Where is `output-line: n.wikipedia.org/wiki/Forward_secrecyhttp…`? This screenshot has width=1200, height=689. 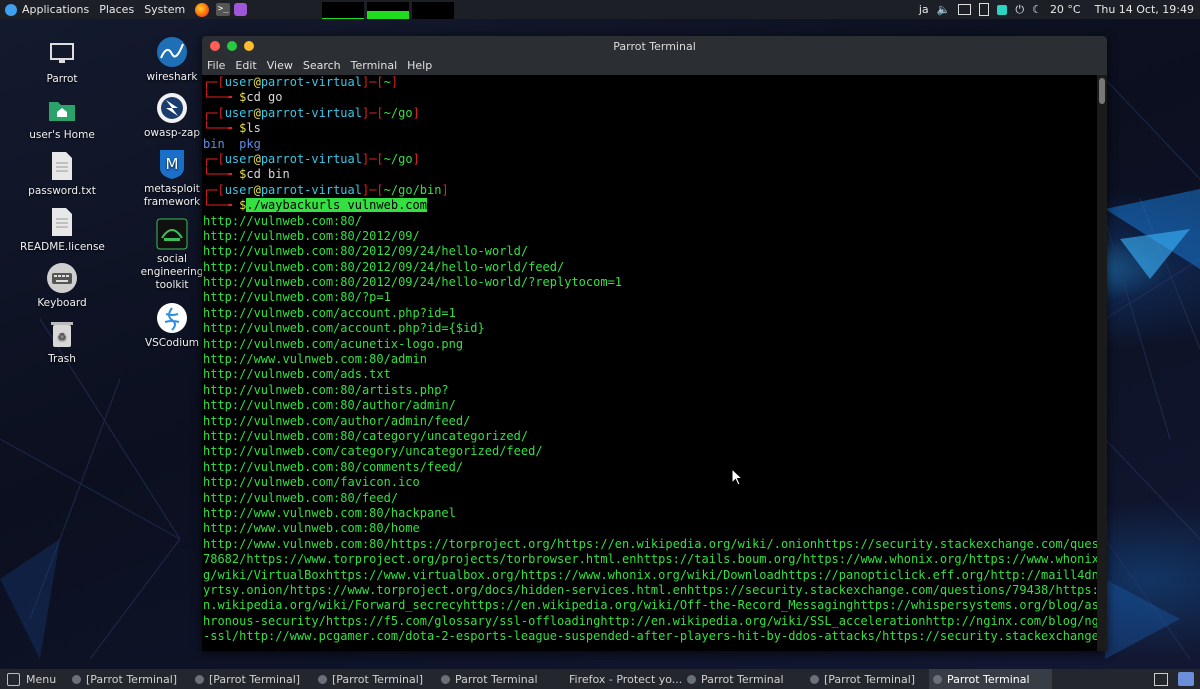 output-line: n.wikipedia.org/wiki/Forward_secrecyhttp… is located at coordinates (650, 605).